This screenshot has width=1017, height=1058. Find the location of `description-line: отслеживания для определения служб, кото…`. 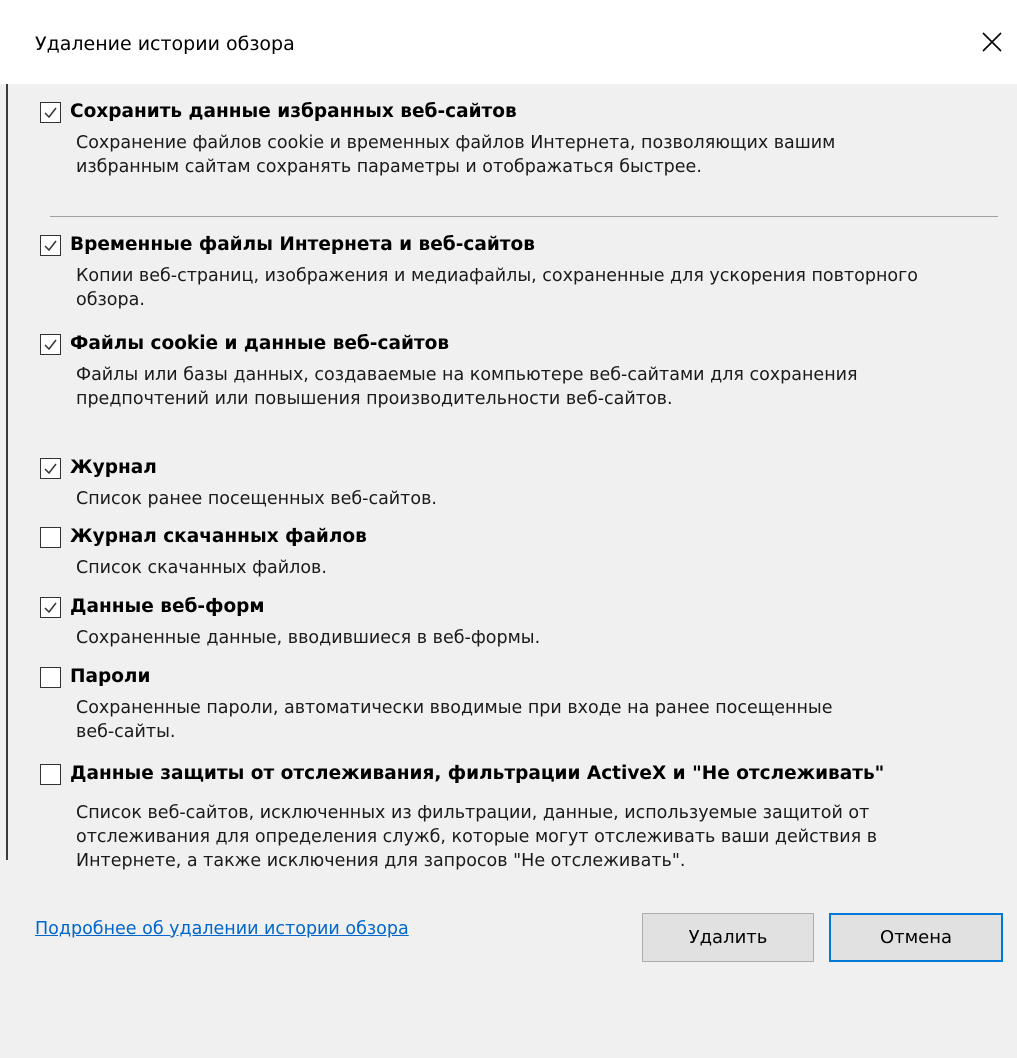

description-line: отслеживания для определения служб, кото… is located at coordinates (477, 837).